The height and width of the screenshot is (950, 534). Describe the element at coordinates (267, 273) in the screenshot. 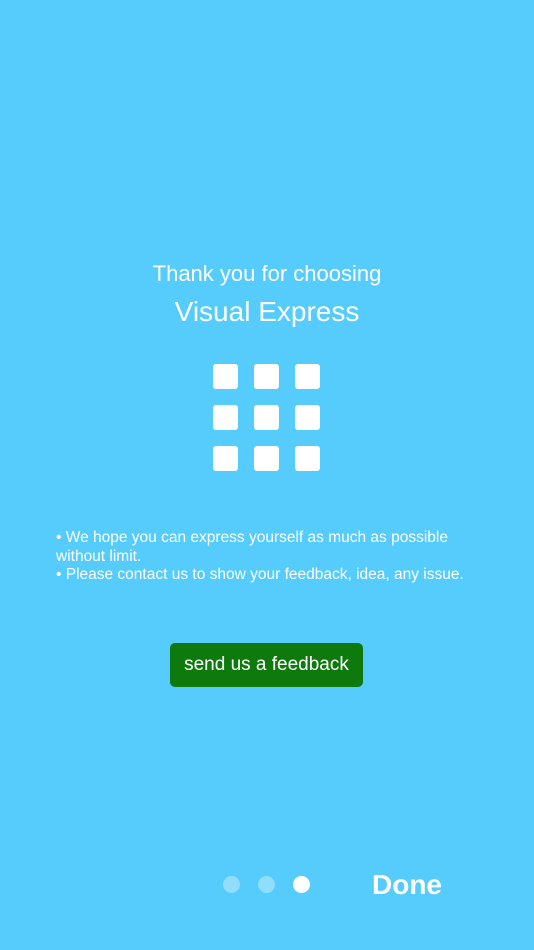

I see `greeting-text: Thank you for choosing` at that location.